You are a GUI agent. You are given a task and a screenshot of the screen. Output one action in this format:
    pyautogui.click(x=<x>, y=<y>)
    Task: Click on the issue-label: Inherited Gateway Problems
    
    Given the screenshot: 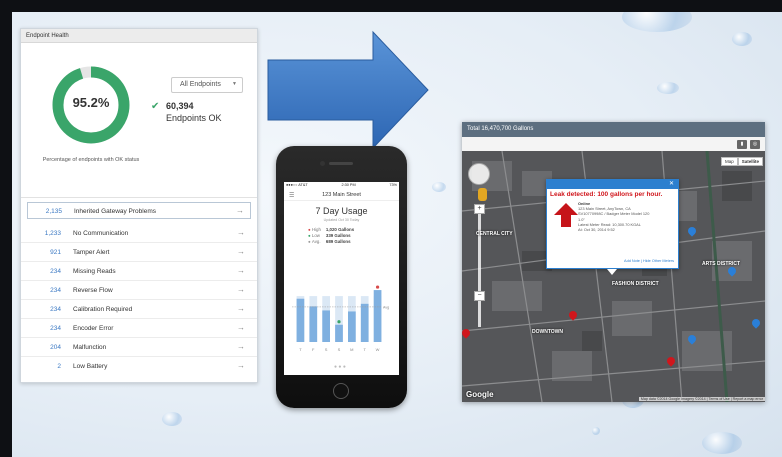 What is the action you would take?
    pyautogui.click(x=115, y=211)
    